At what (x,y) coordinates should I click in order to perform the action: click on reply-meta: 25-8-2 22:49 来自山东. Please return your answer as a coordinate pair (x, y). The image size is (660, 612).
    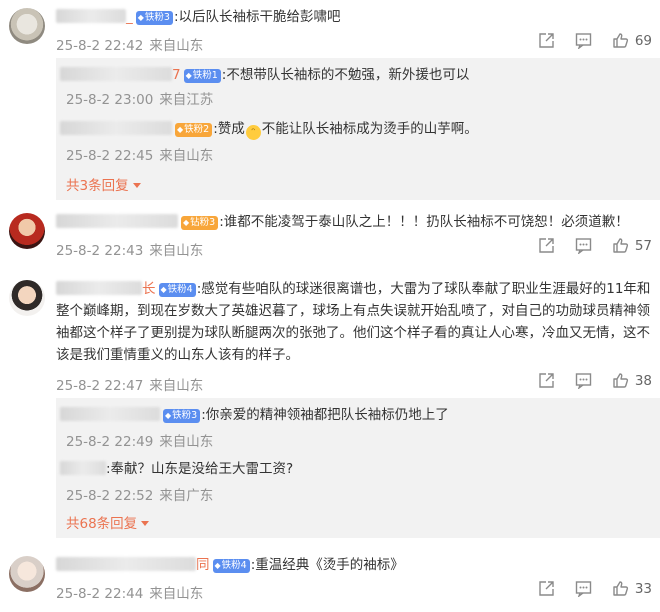
    Looking at the image, I should click on (139, 440).